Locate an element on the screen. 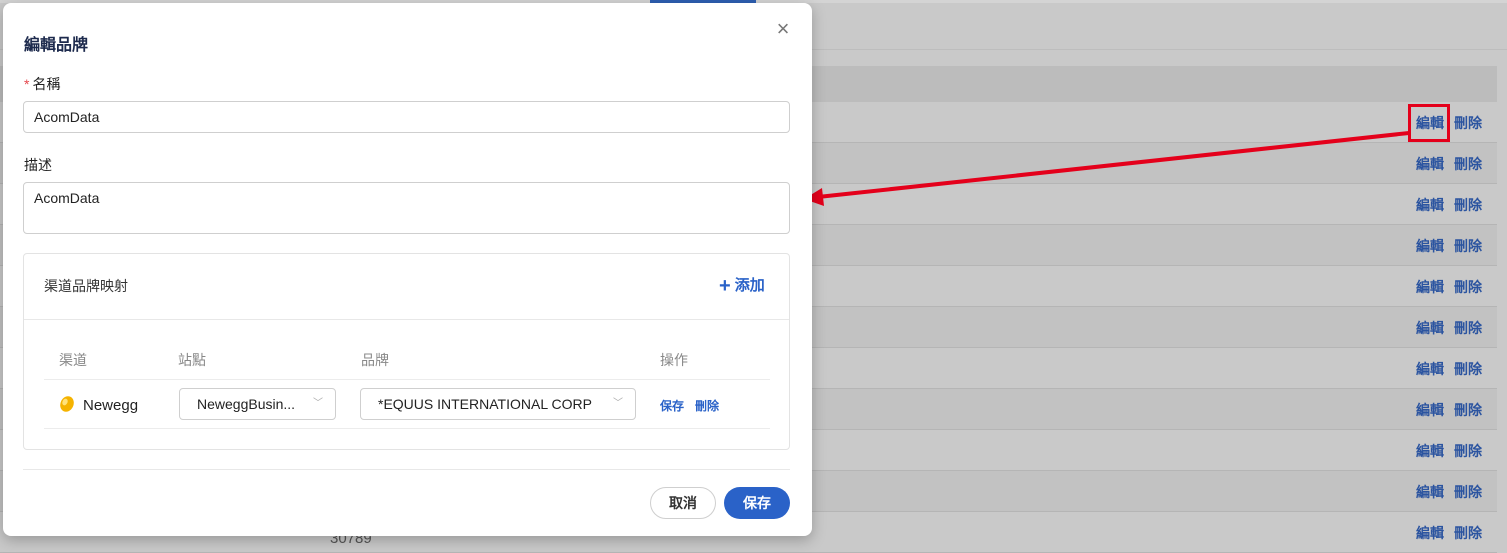  name-label: 名稱 is located at coordinates (46, 84).